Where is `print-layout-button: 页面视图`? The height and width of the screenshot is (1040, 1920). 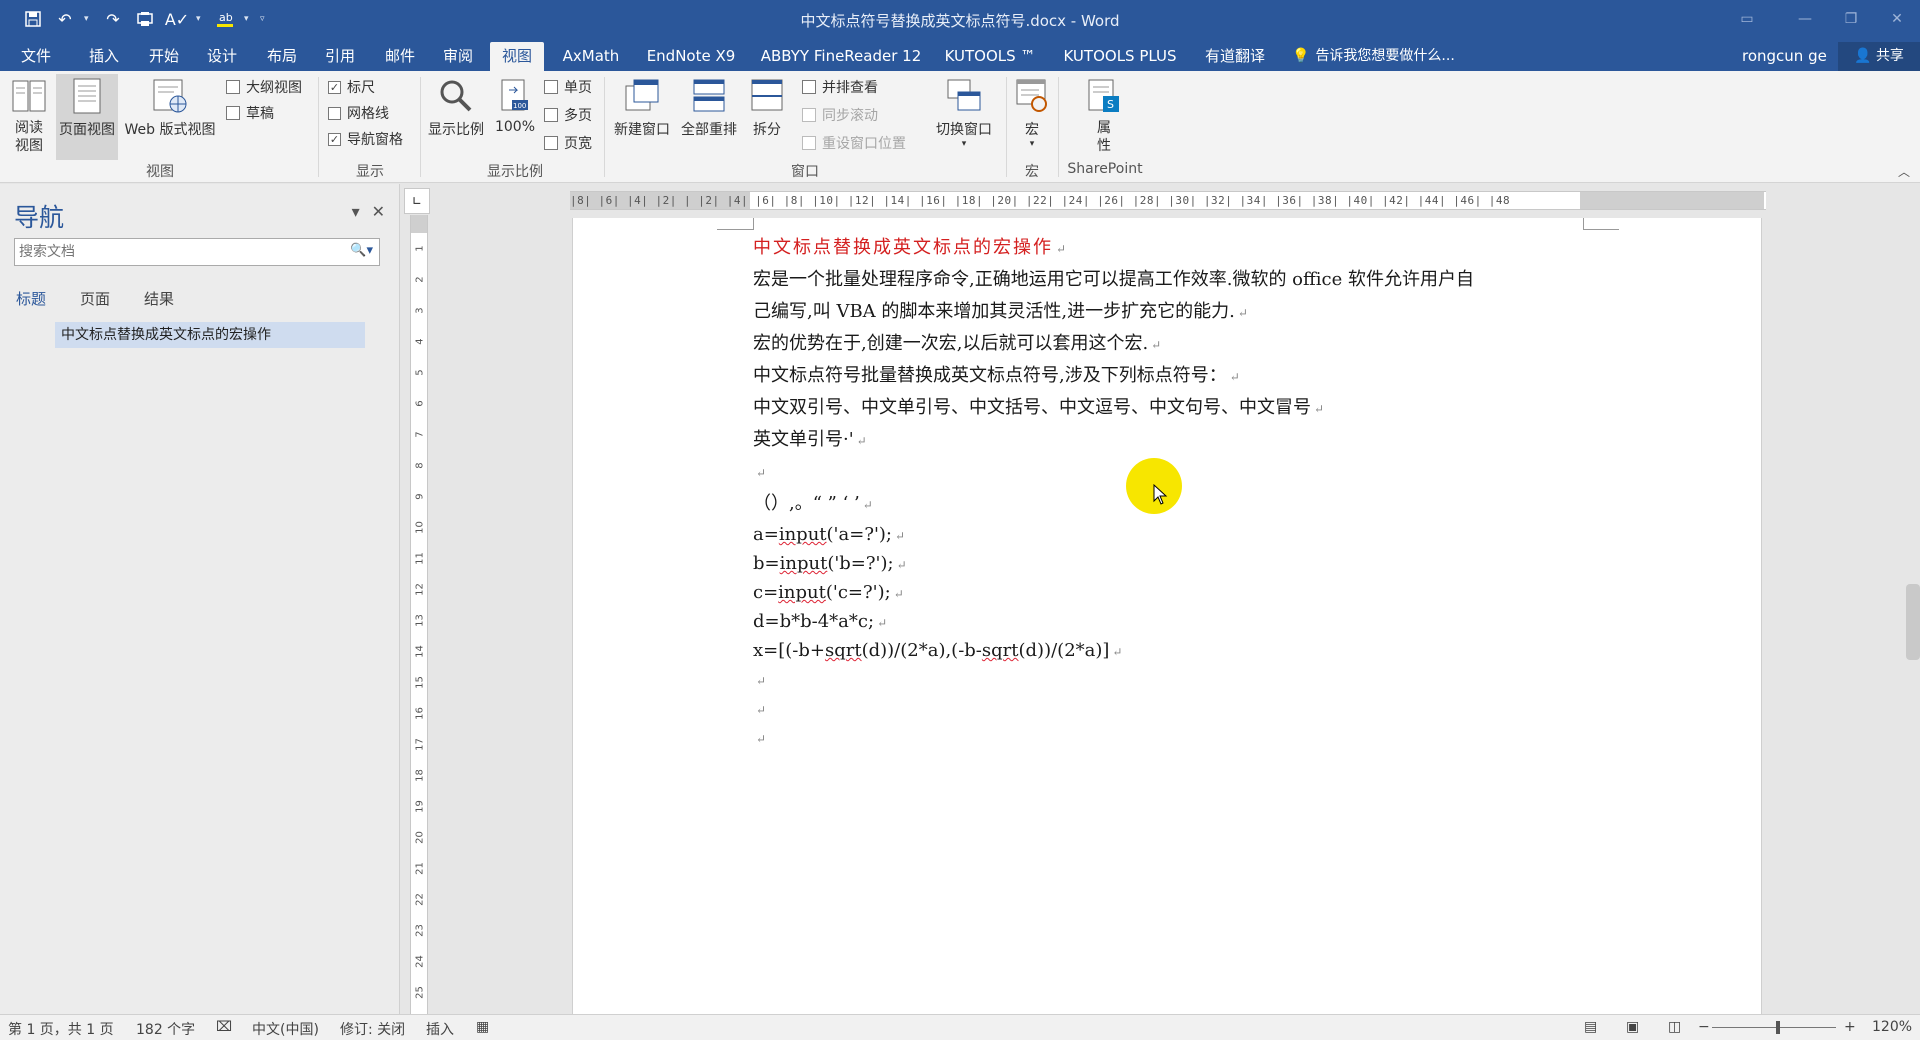 print-layout-button: 页面视图 is located at coordinates (87, 117).